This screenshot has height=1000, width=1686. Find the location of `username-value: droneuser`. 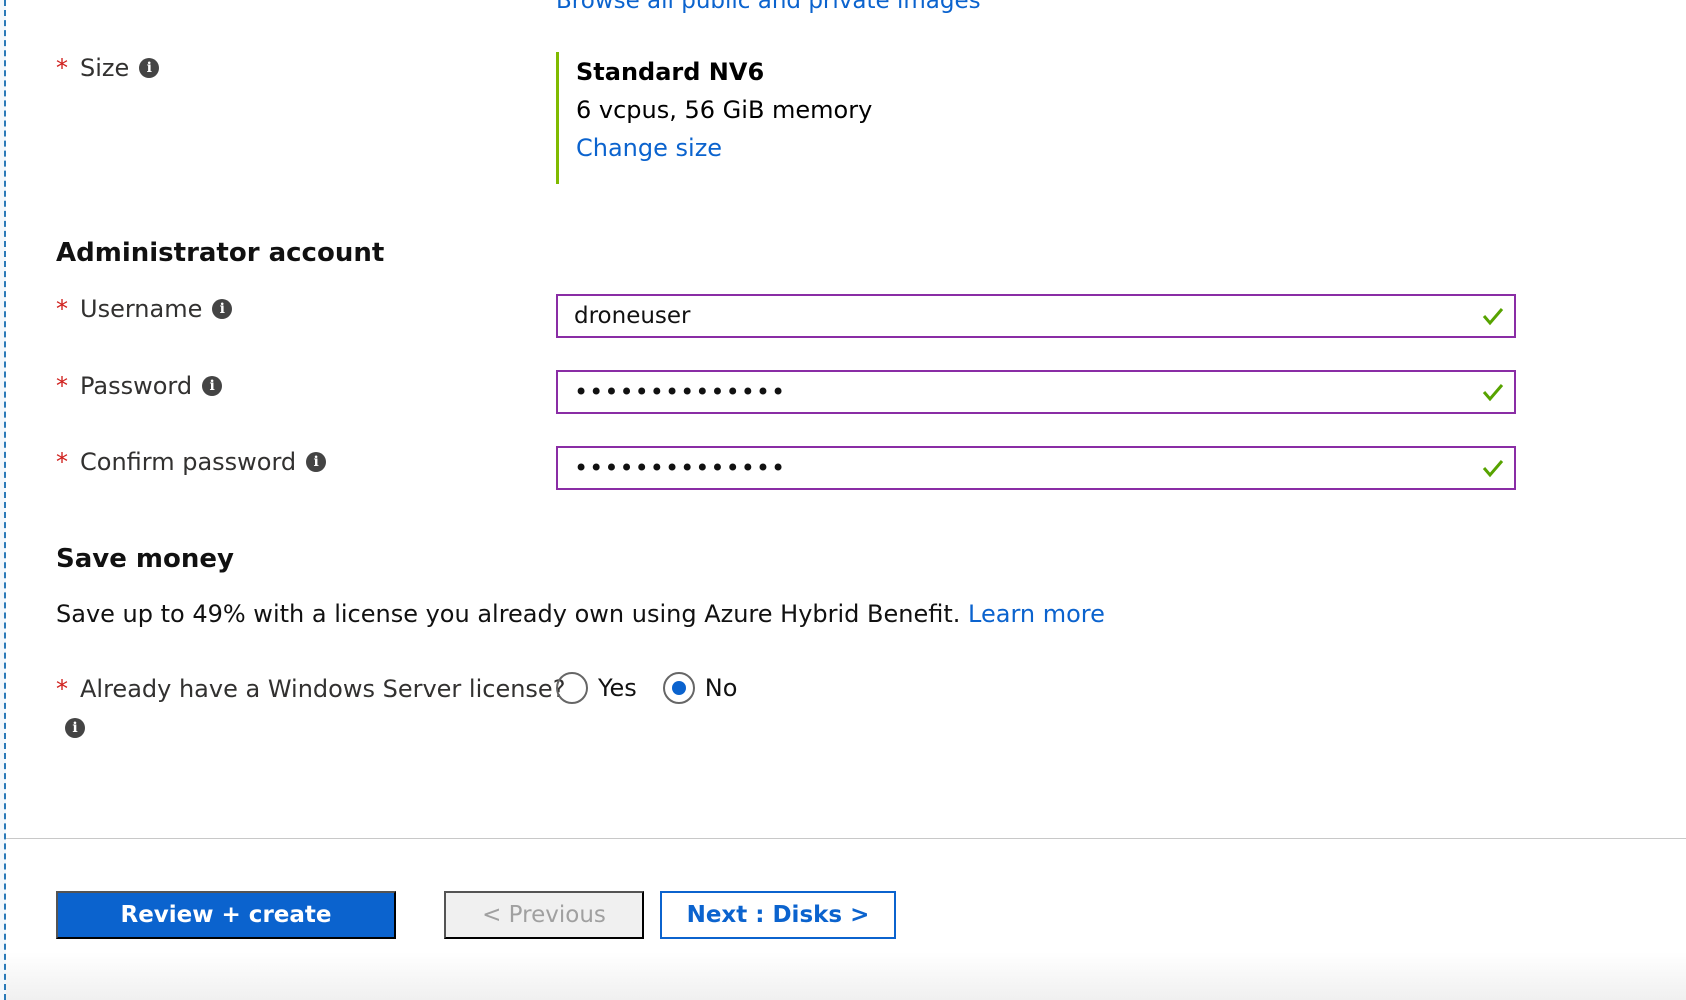

username-value: droneuser is located at coordinates (632, 316).